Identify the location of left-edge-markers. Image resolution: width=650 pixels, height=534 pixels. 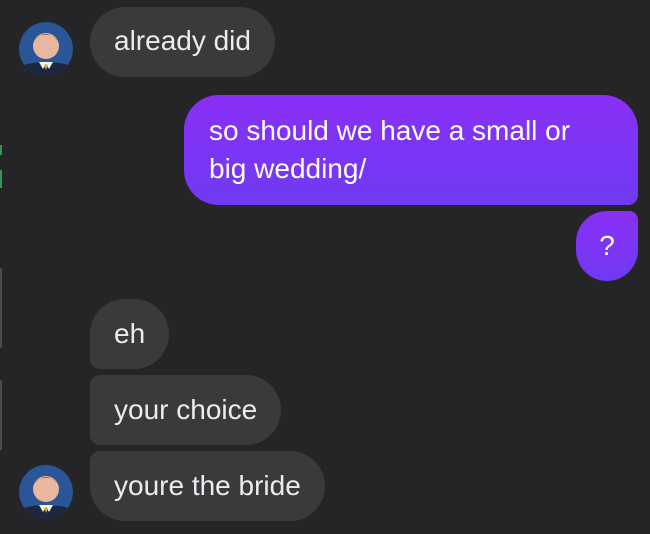
(2, 267).